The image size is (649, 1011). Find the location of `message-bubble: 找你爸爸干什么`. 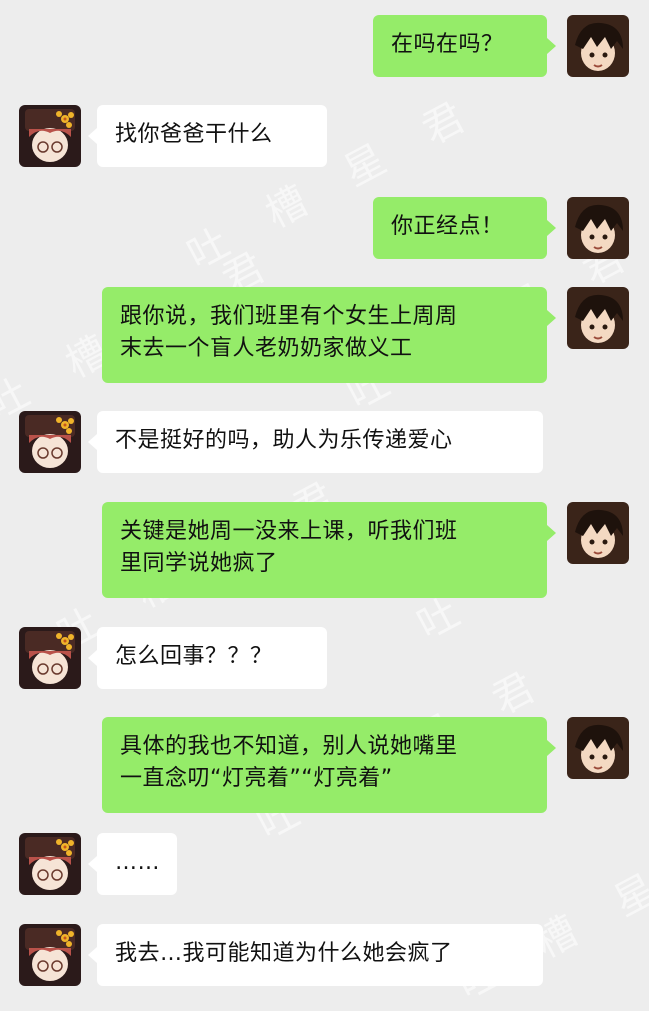

message-bubble: 找你爸爸干什么 is located at coordinates (212, 136).